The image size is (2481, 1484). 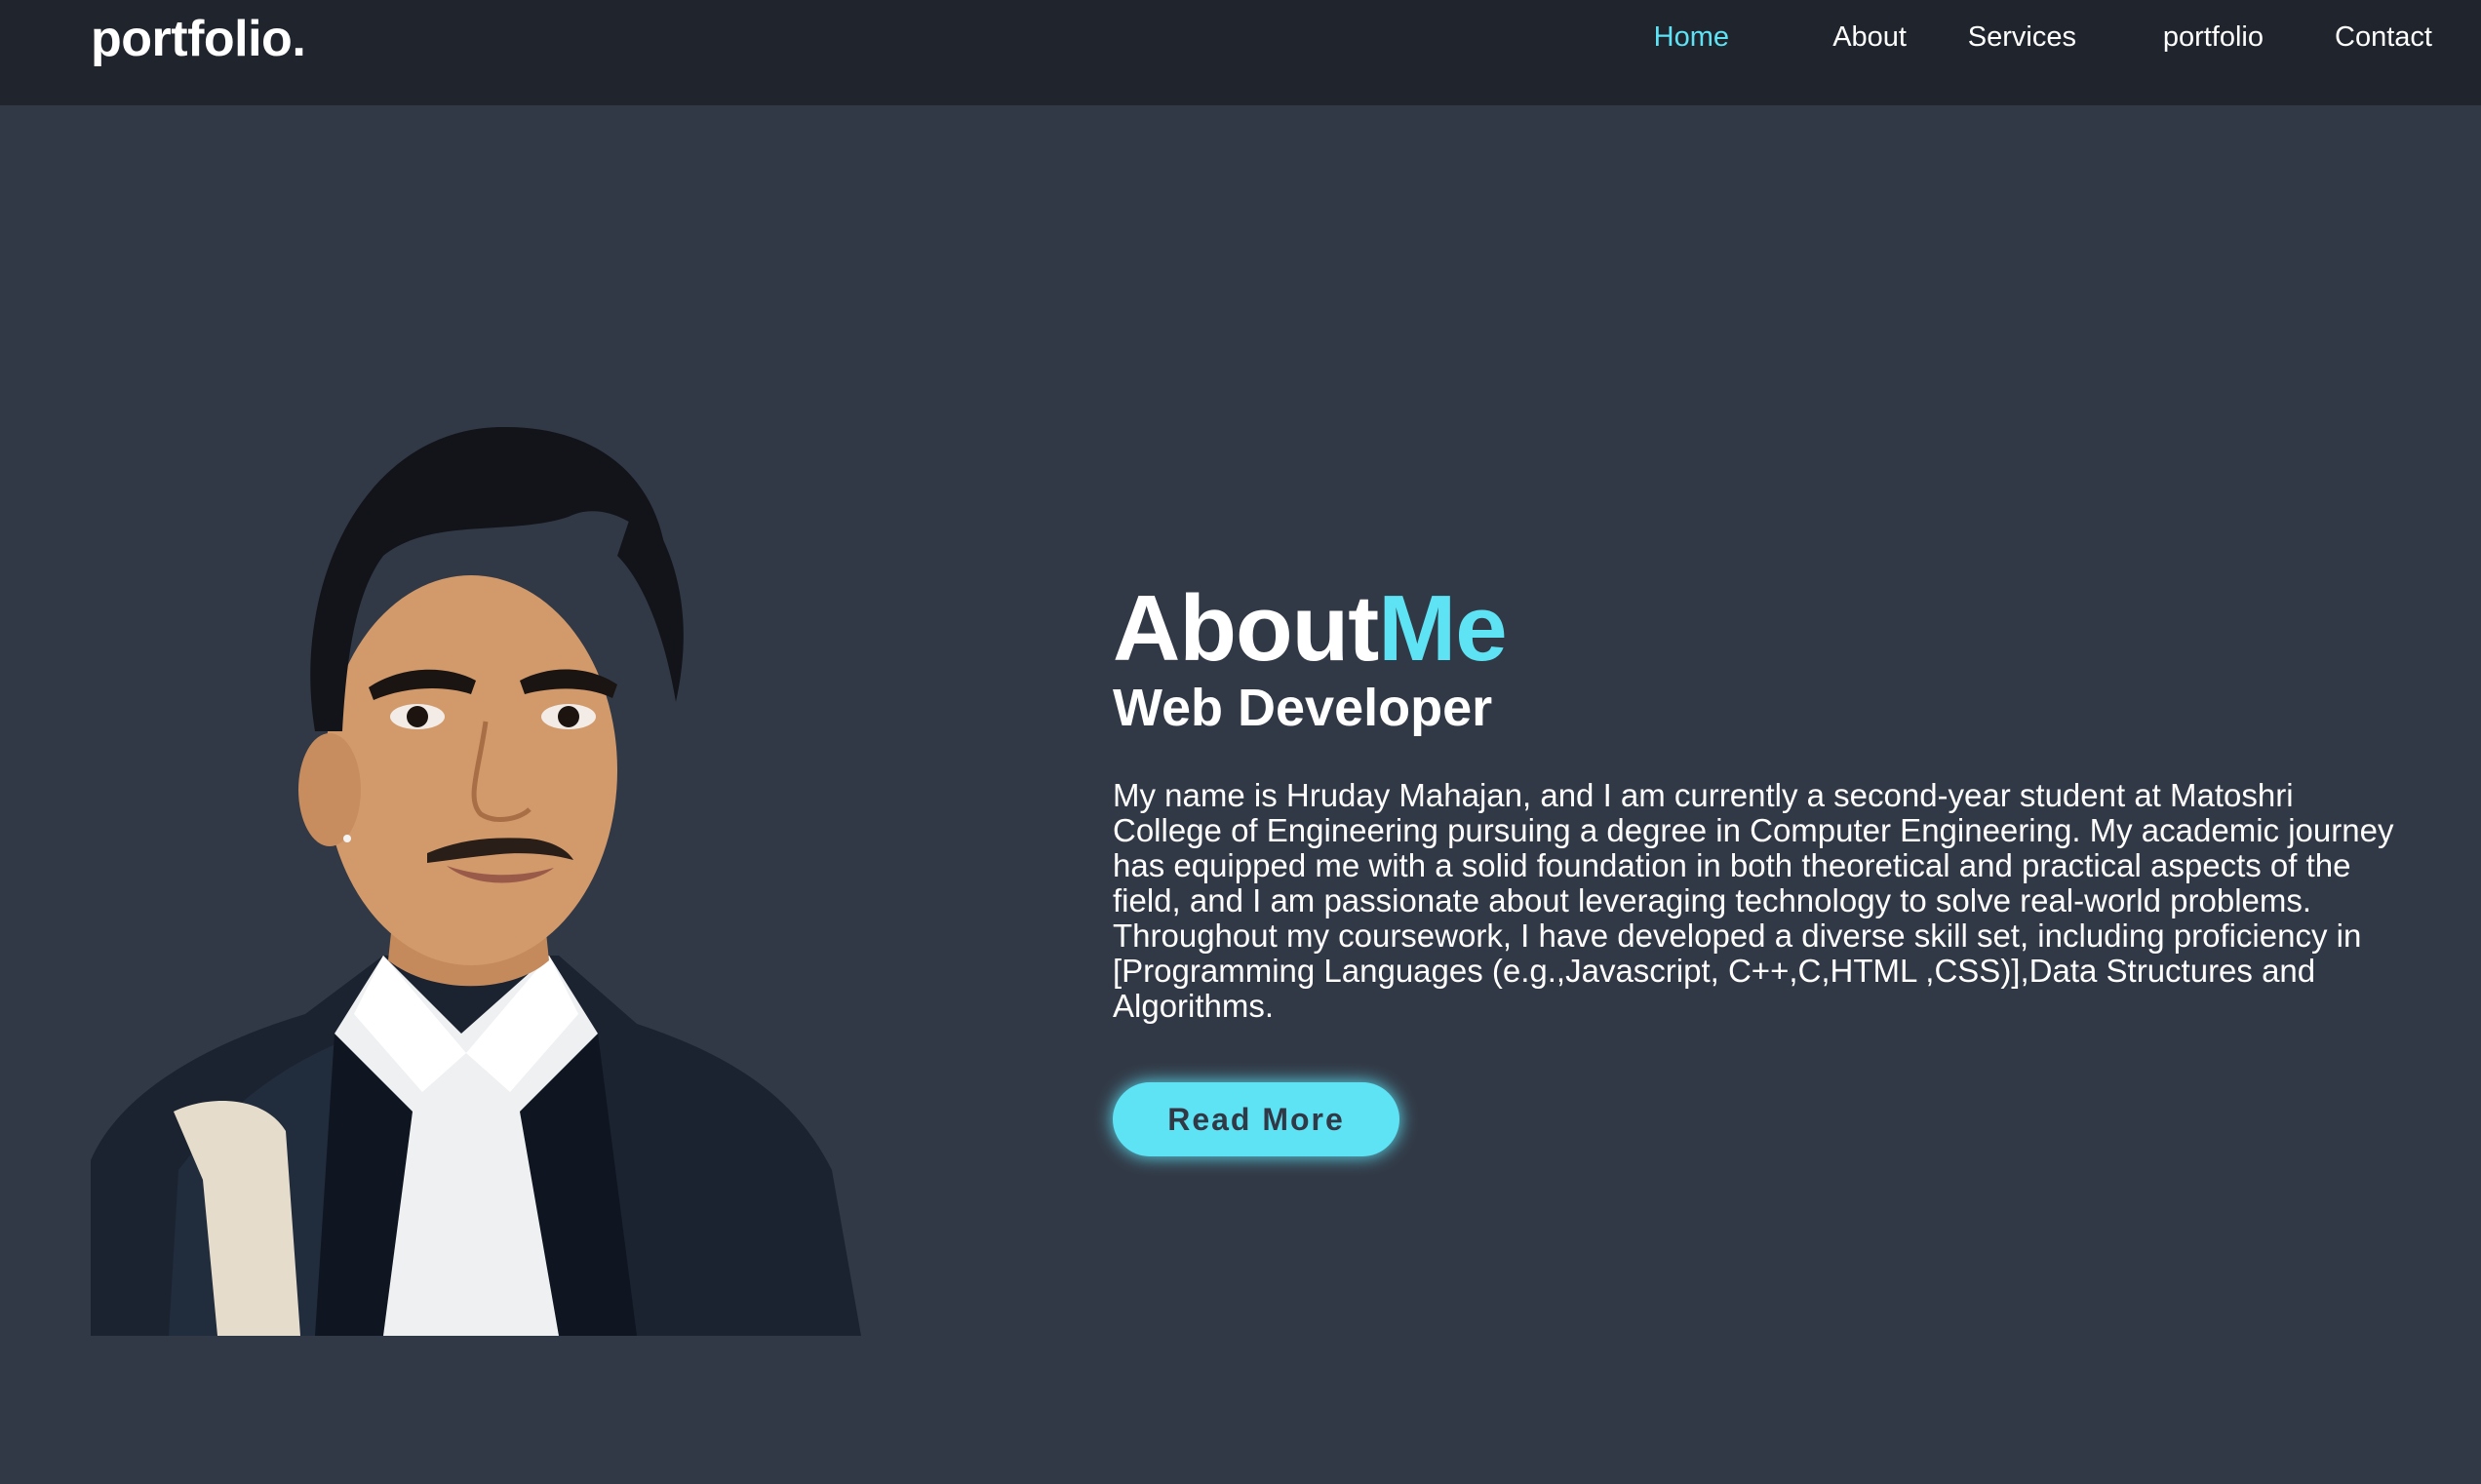 What do you see at coordinates (1692, 37) in the screenshot?
I see `nav-home: Home` at bounding box center [1692, 37].